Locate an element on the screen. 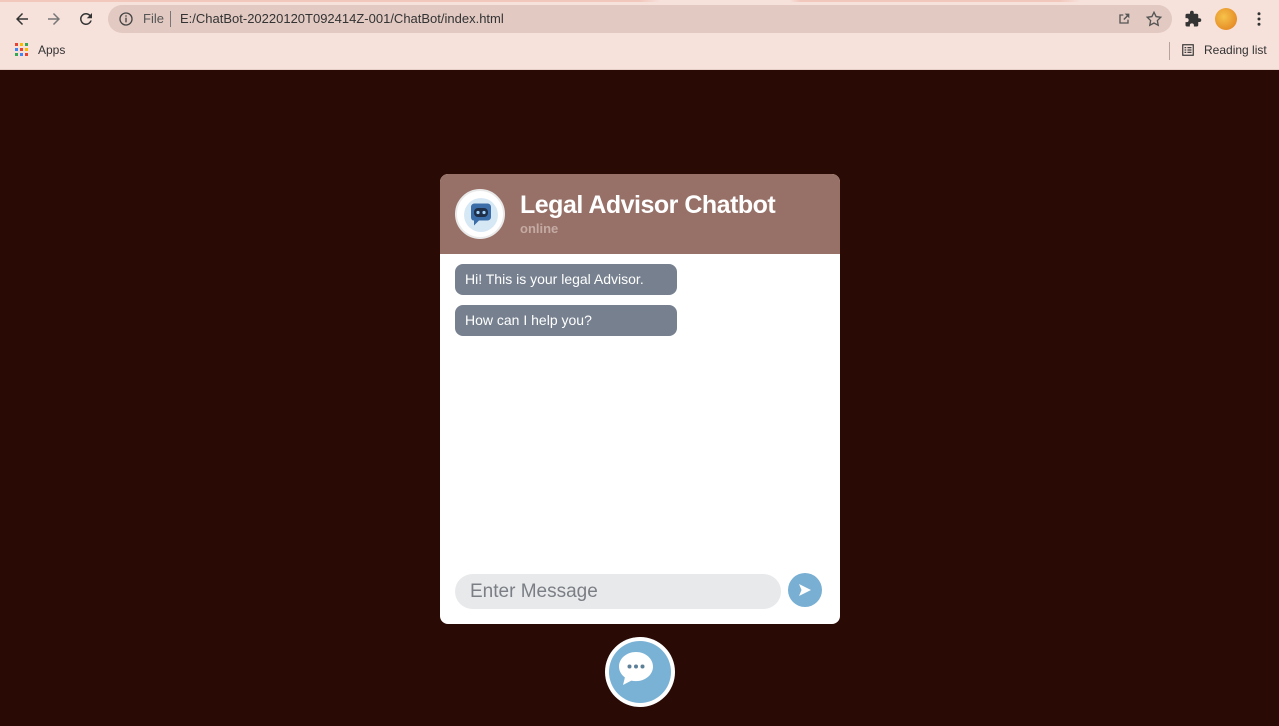 Image resolution: width=1279 pixels, height=726 pixels. back-button is located at coordinates (22, 19).